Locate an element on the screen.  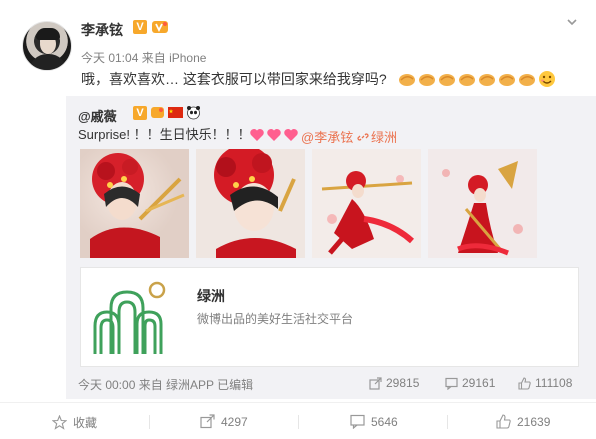
source-prefix: 来自 is located at coordinates (153, 58).